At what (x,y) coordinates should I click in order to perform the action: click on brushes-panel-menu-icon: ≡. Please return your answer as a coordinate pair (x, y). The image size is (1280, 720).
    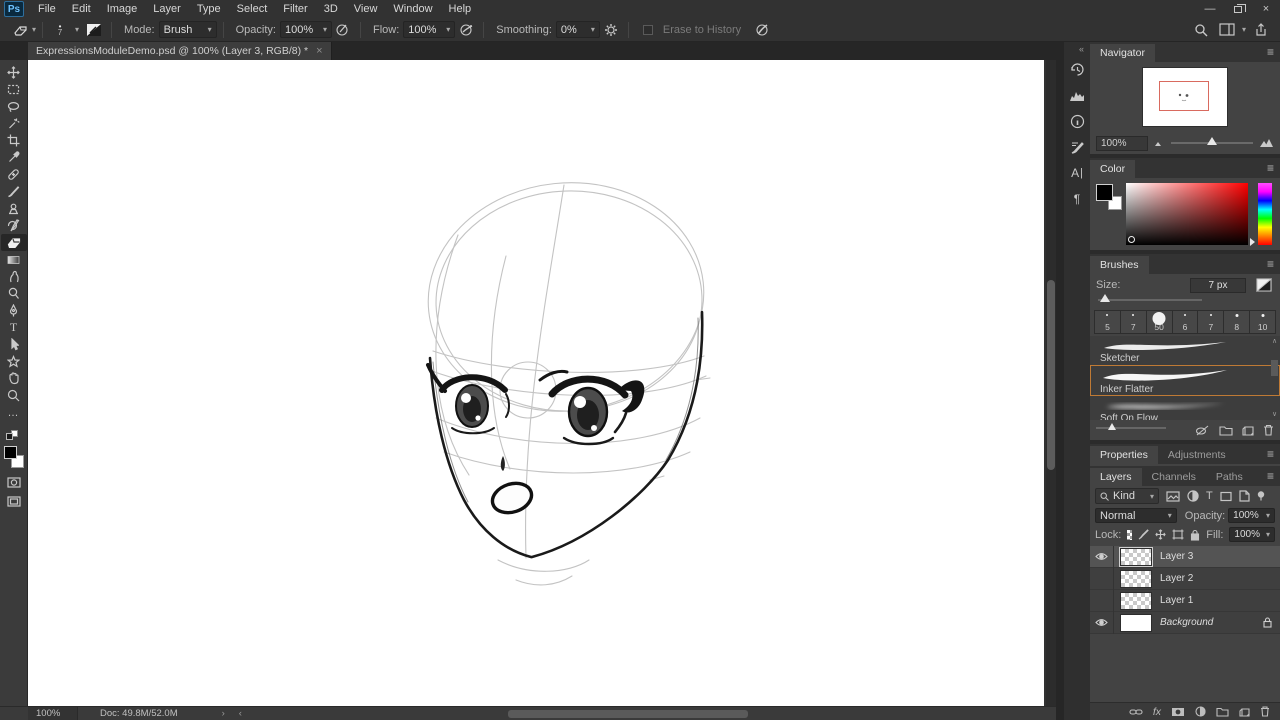
    Looking at the image, I should click on (1270, 264).